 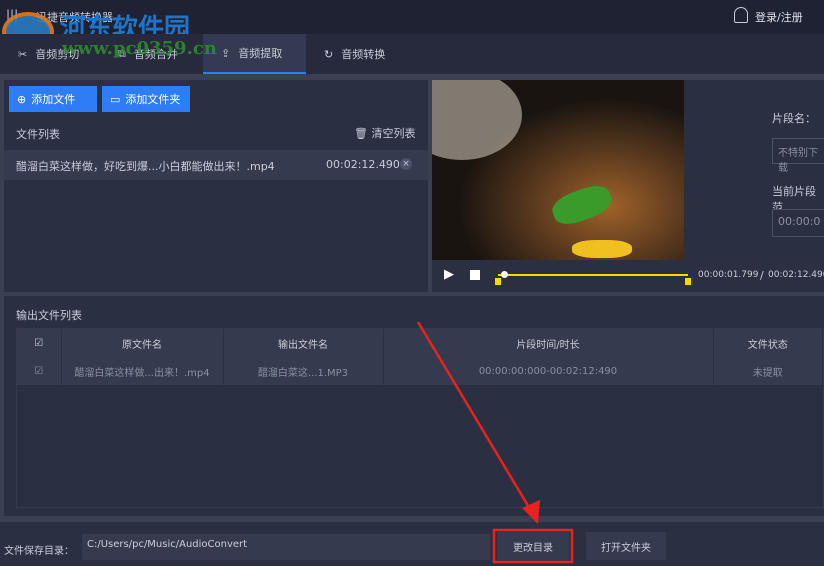 What do you see at coordinates (475, 418) in the screenshot?
I see `annotation-arrow` at bounding box center [475, 418].